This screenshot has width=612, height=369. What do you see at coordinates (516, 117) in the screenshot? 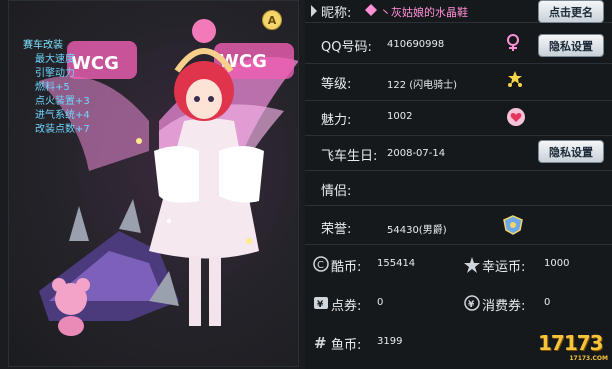
I see `heart-icon` at bounding box center [516, 117].